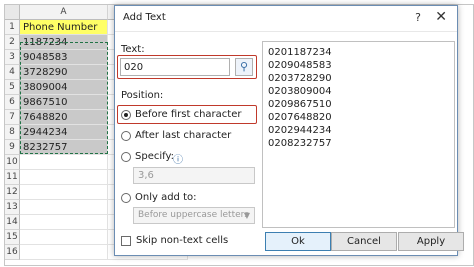 Image resolution: width=474 pixels, height=267 pixels. I want to click on text-input, so click(175, 67).